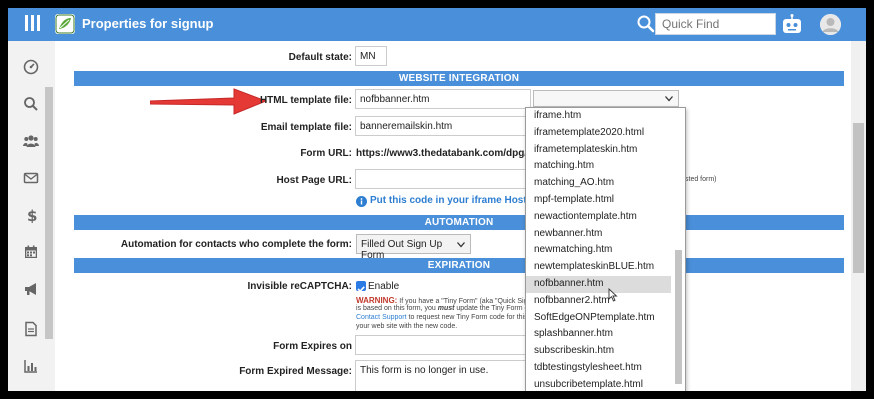 The width and height of the screenshot is (874, 399). What do you see at coordinates (209, 101) in the screenshot?
I see `red-arrow-annotation` at bounding box center [209, 101].